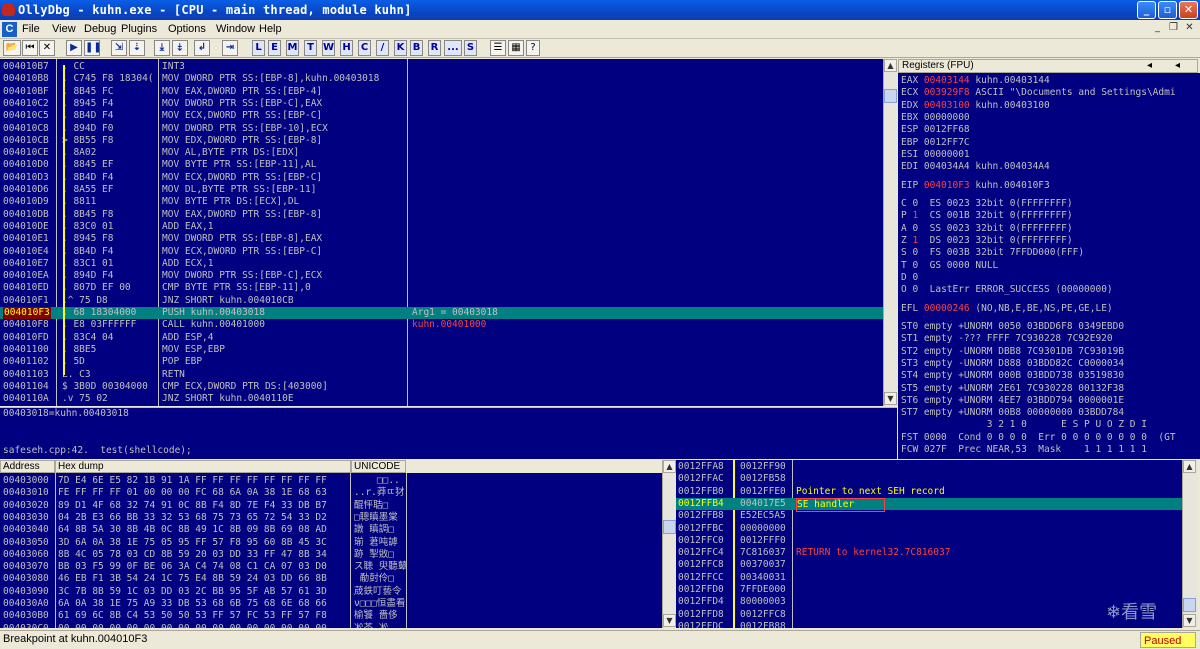  I want to click on run-icon: ▶, so click(74, 48).